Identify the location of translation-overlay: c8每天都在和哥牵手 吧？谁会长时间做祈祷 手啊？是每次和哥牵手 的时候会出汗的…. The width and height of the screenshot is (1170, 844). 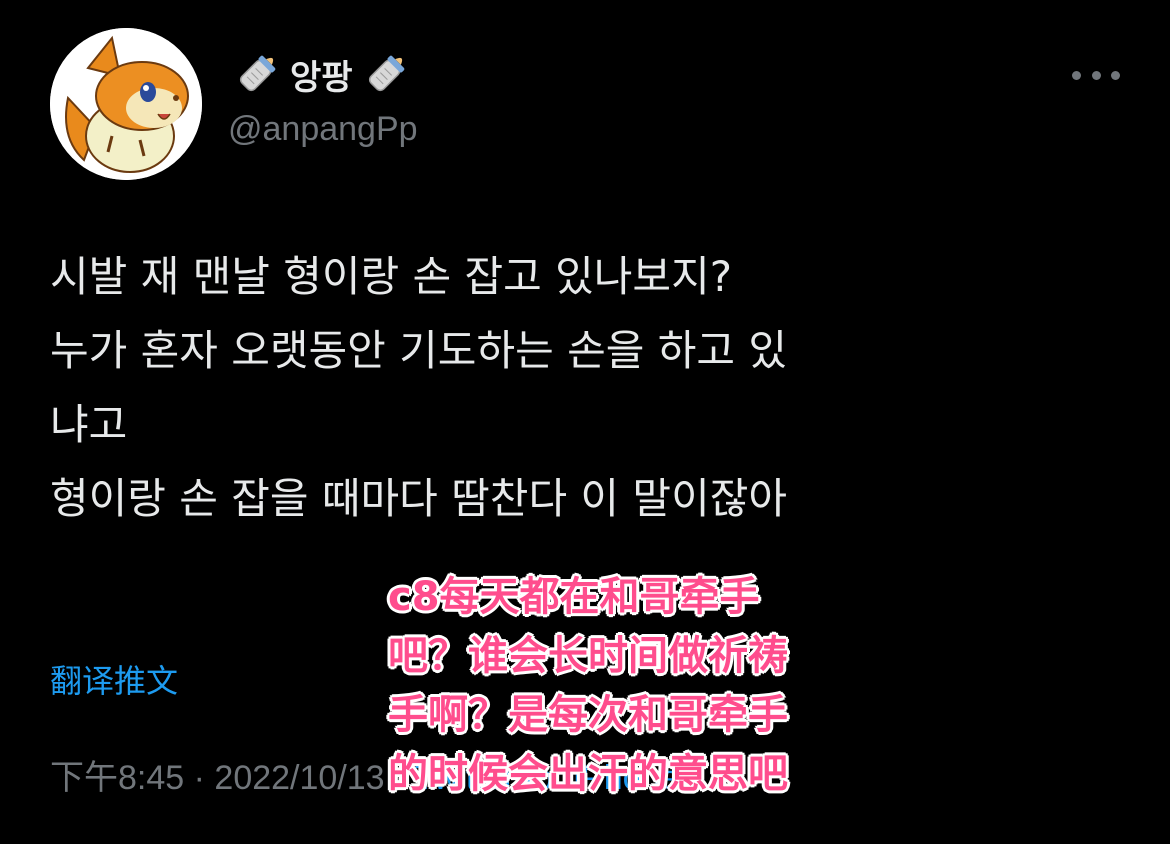
(648, 686).